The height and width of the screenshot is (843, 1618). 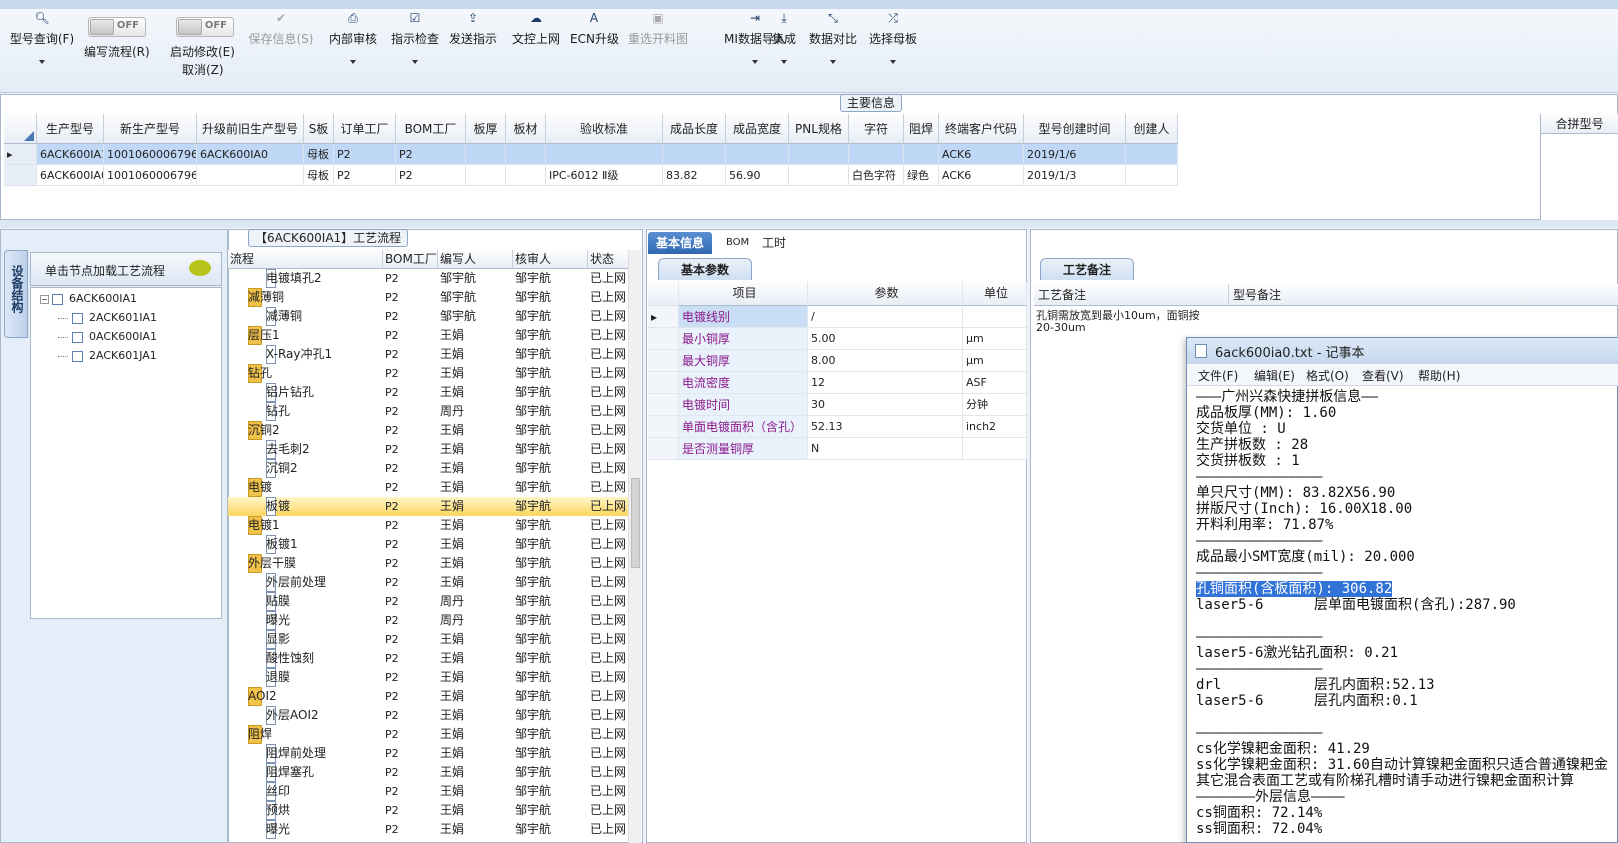 What do you see at coordinates (319, 175) in the screenshot?
I see `table-cell: 母板` at bounding box center [319, 175].